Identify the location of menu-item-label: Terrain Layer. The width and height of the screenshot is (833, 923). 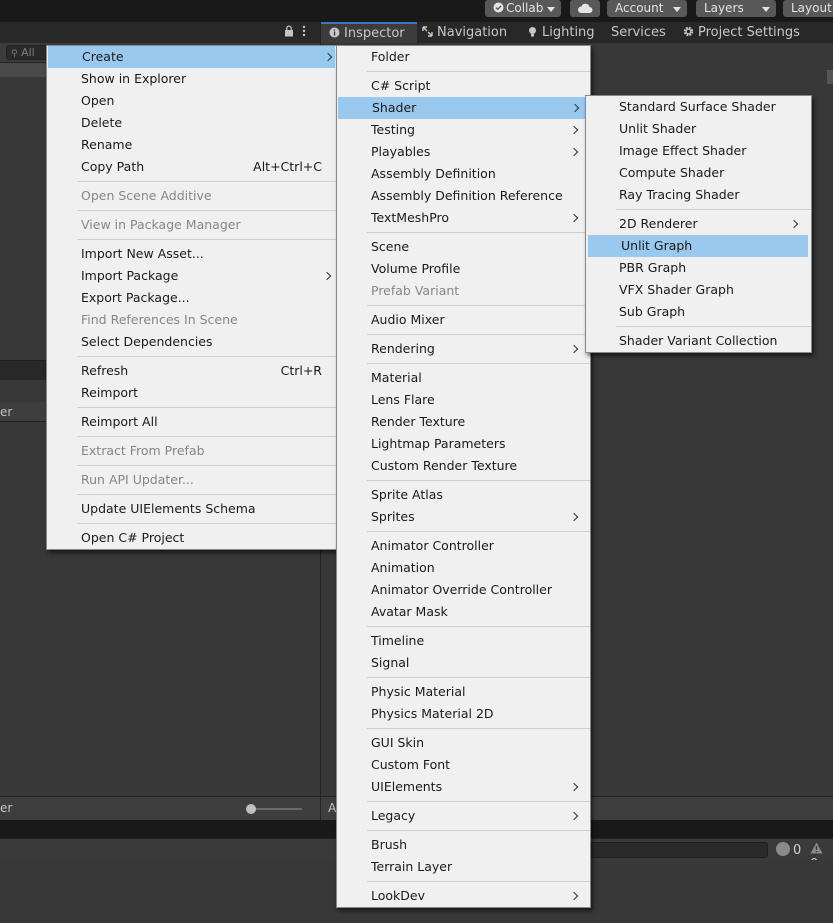
(412, 866).